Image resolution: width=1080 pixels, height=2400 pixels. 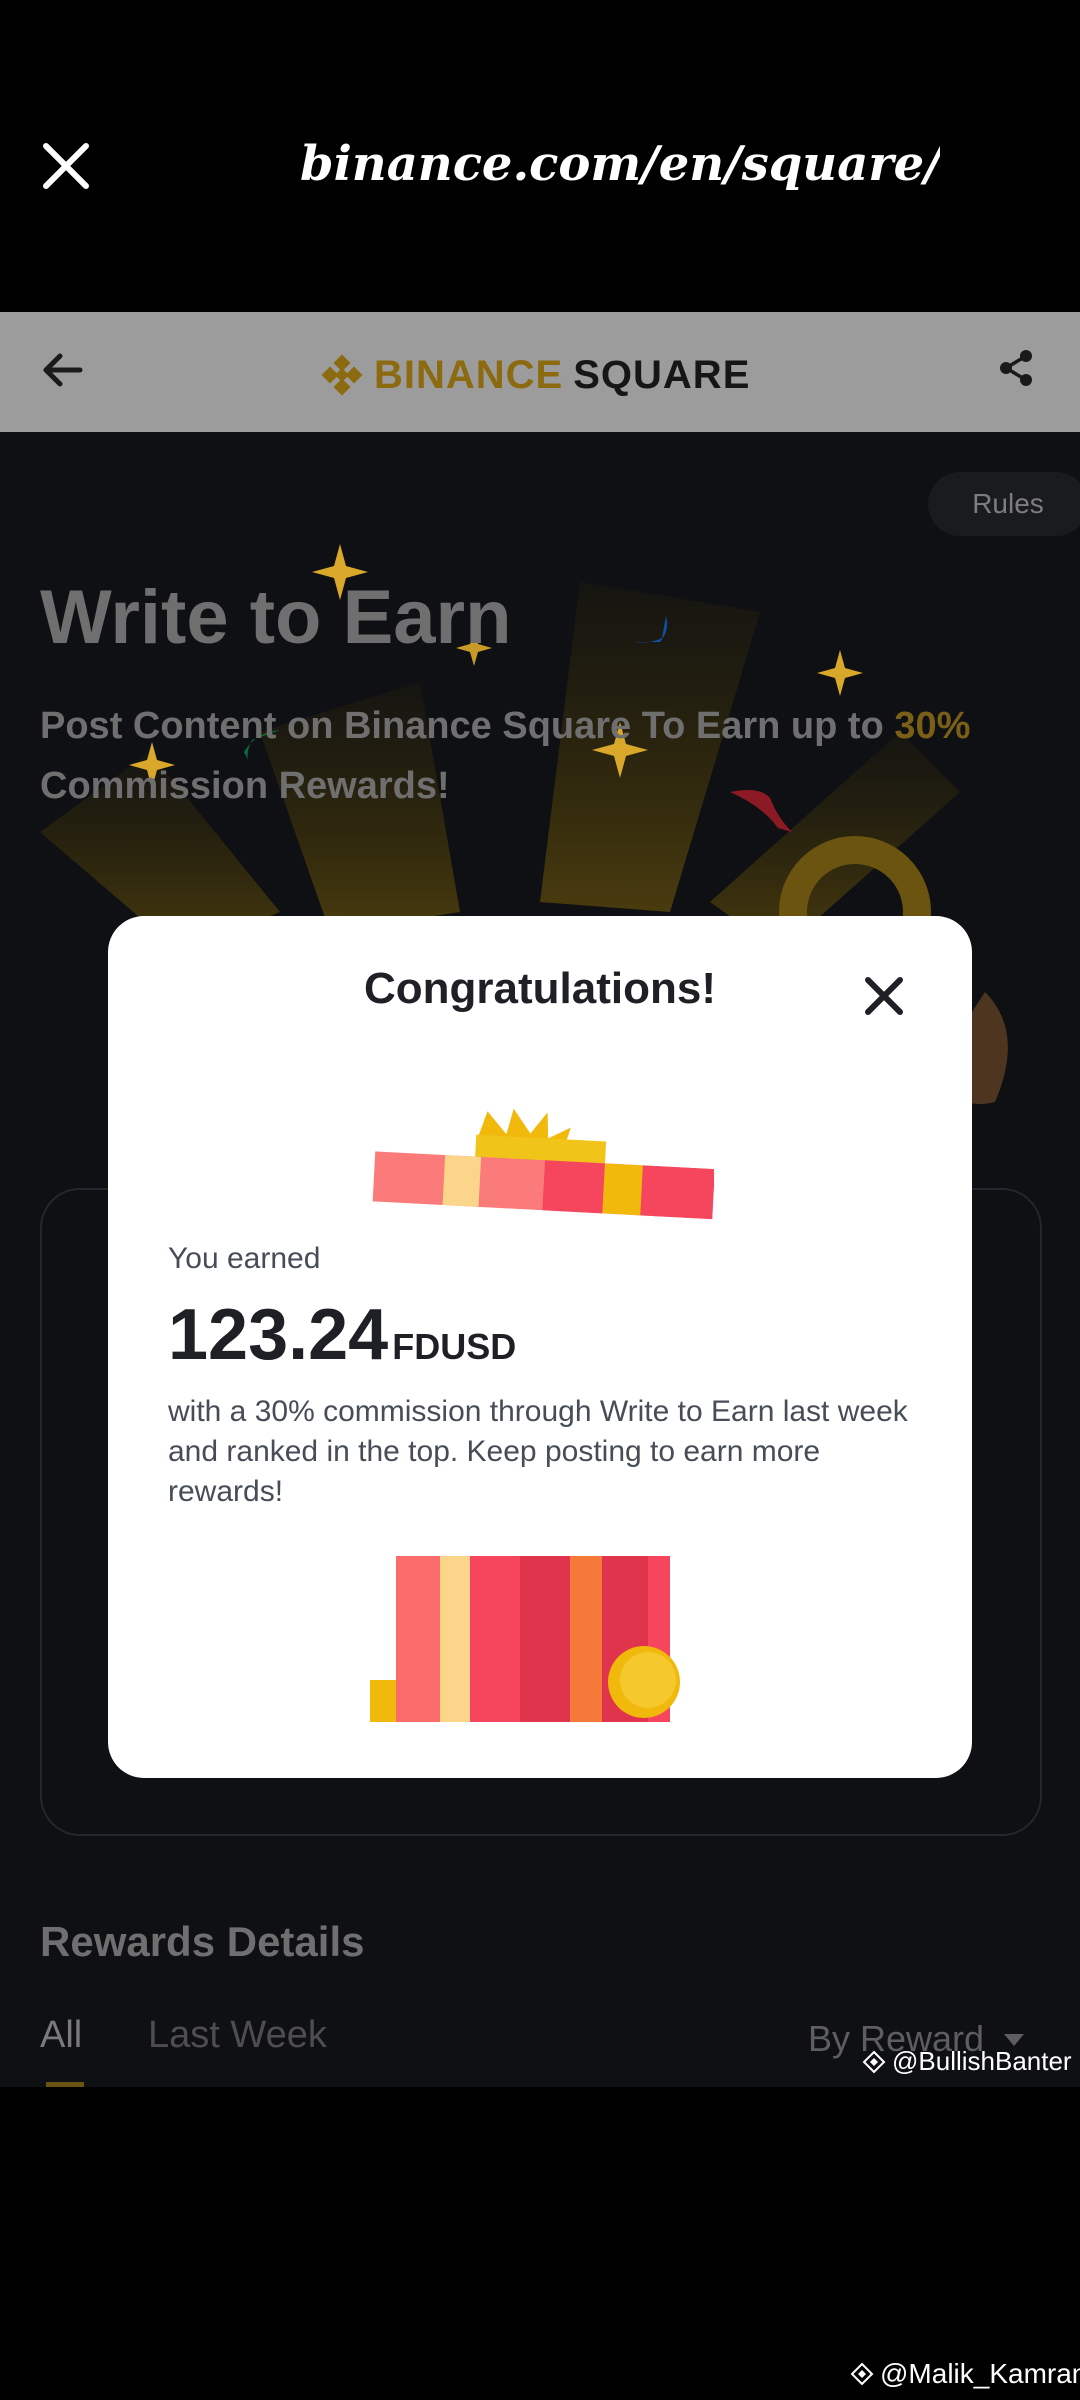 What do you see at coordinates (62, 370) in the screenshot?
I see `back-arrow-icon` at bounding box center [62, 370].